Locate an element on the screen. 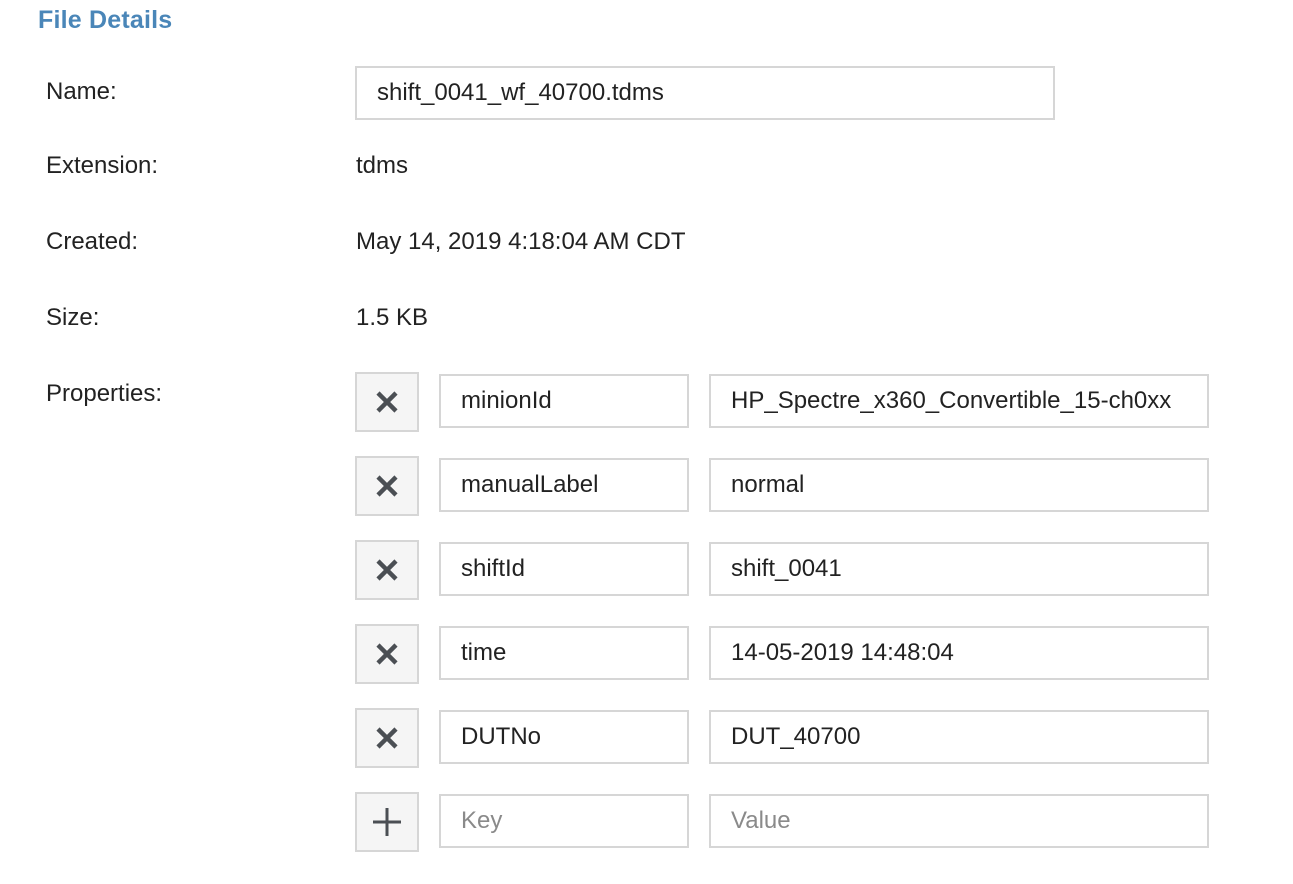  plus-icon is located at coordinates (387, 822).